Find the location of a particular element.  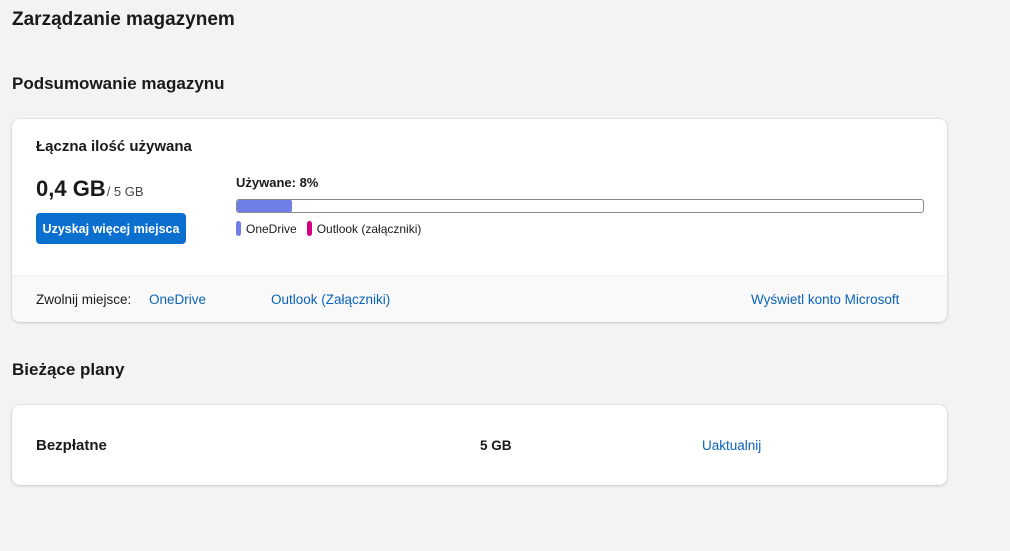

current-plans-heading: Bieżące plany is located at coordinates (68, 369).